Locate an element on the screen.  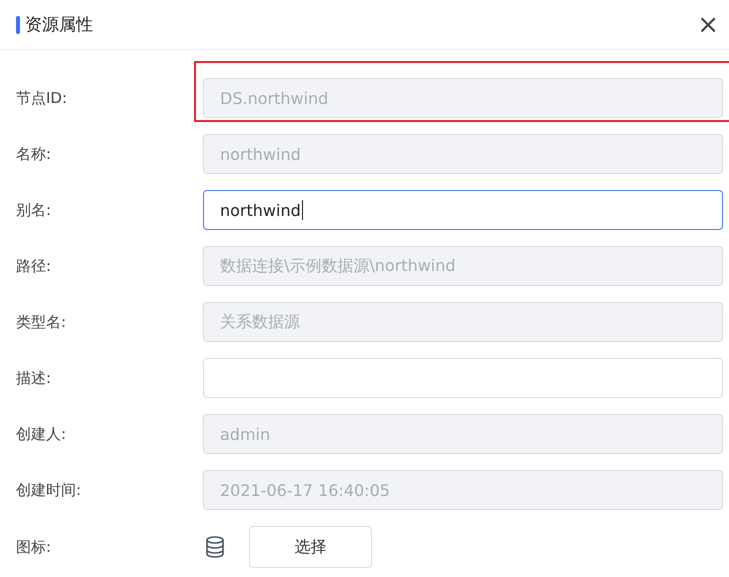
field-label: 节点ID: is located at coordinates (42, 98).